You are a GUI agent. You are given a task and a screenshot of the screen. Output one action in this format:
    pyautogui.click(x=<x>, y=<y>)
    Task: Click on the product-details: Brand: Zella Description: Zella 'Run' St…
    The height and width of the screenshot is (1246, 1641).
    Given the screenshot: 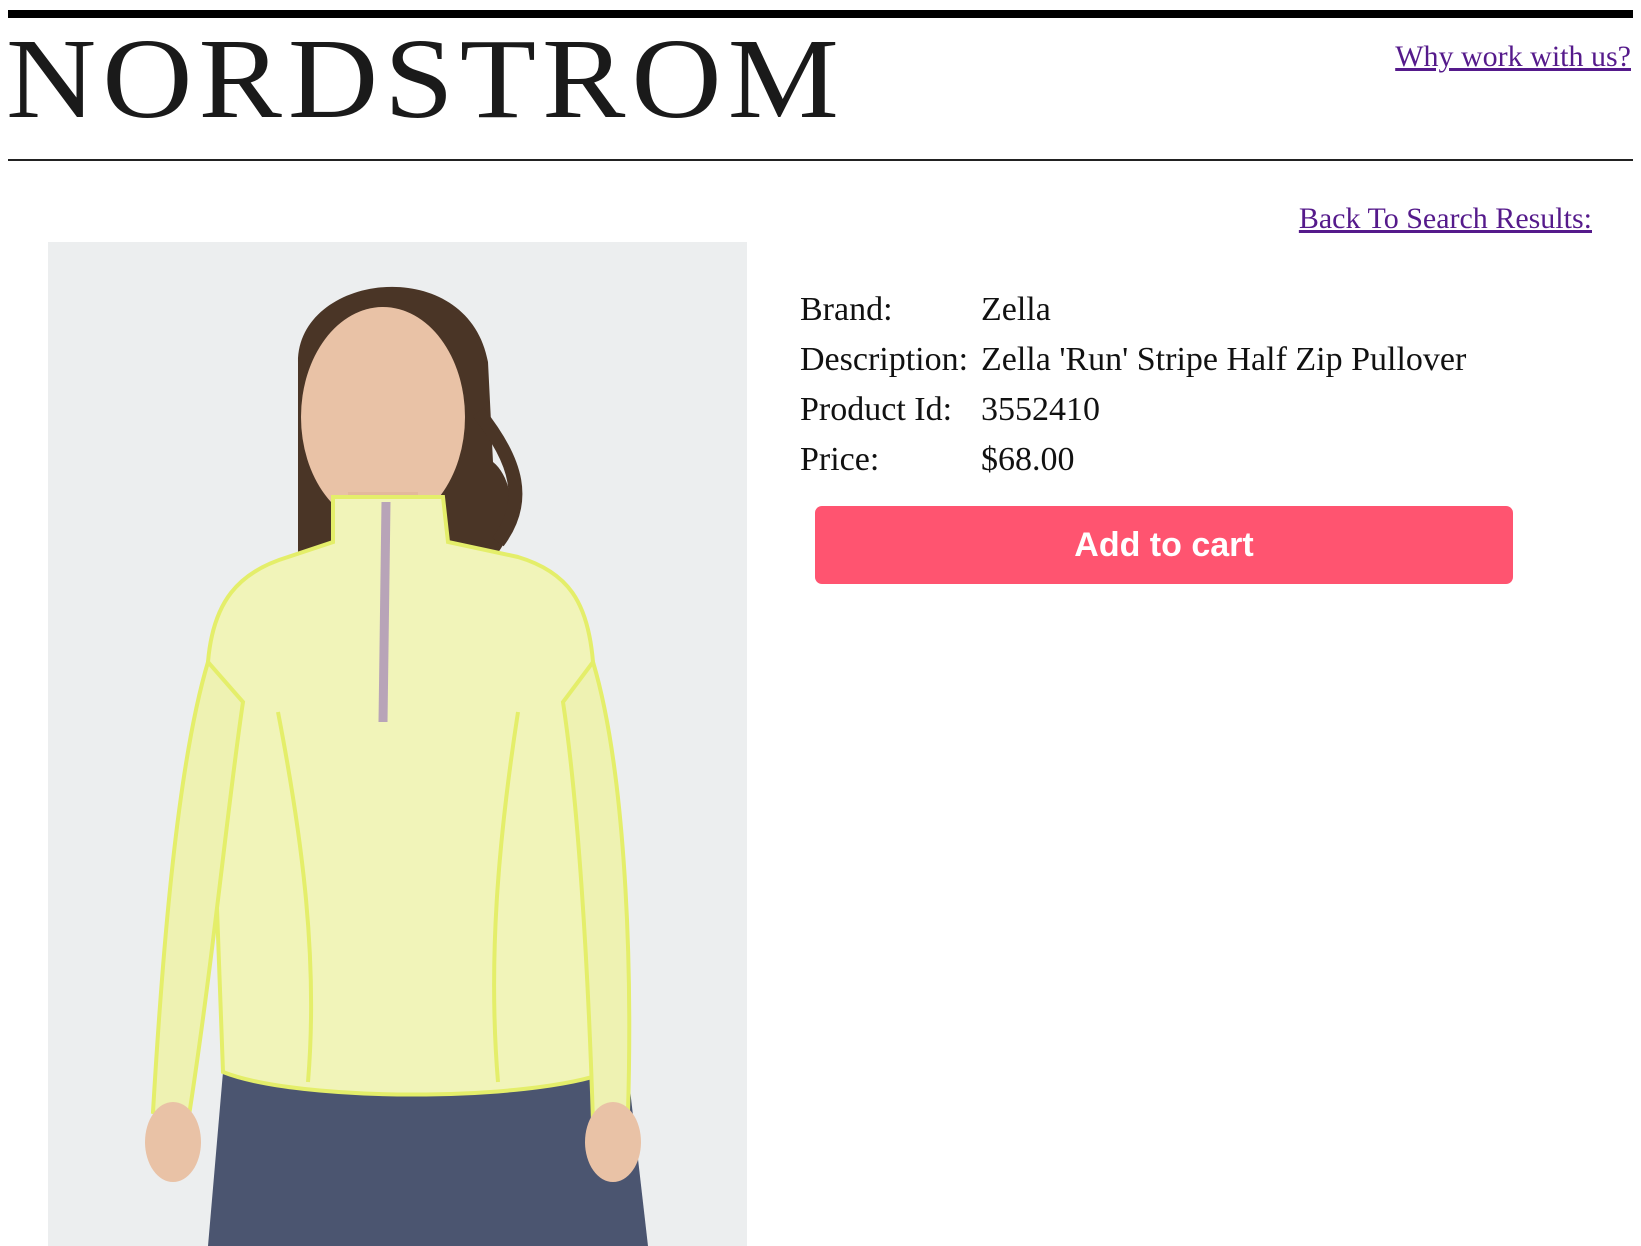 What is the action you would take?
    pyautogui.click(x=1133, y=385)
    